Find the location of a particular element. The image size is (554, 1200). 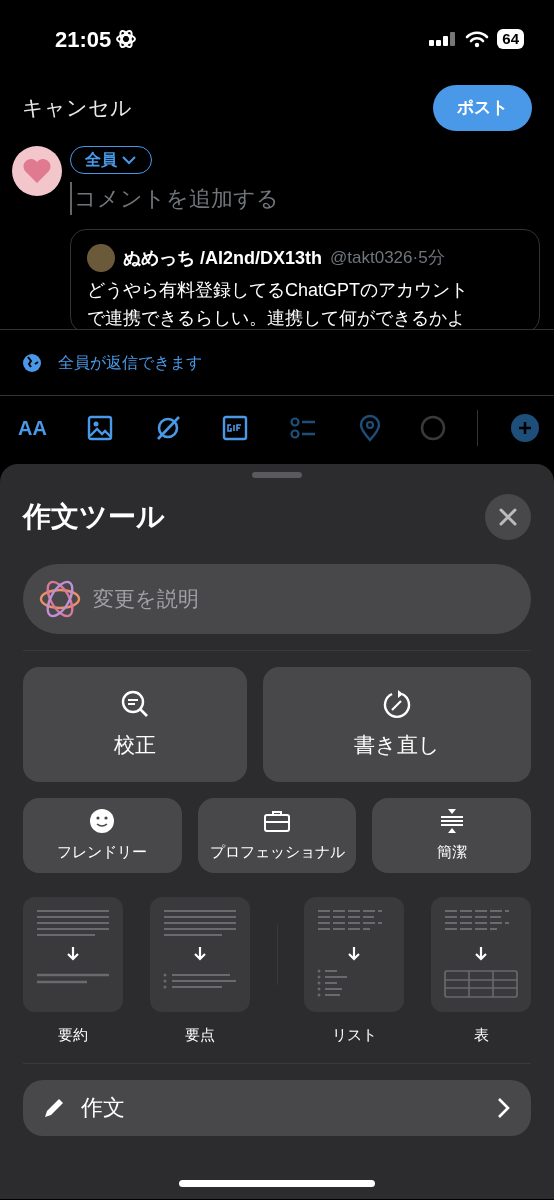

smiley-icon is located at coordinates (102, 821).